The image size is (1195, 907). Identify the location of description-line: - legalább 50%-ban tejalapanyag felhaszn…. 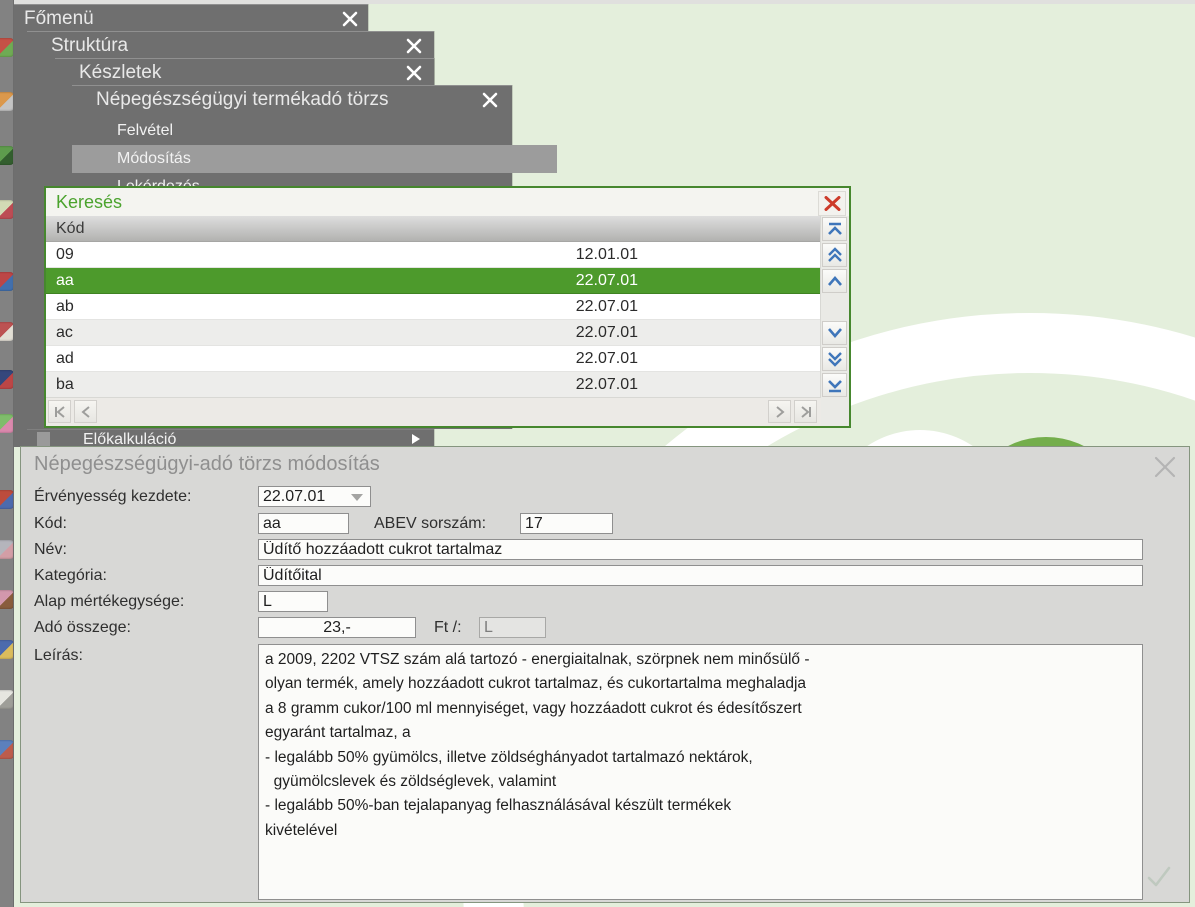
(498, 806).